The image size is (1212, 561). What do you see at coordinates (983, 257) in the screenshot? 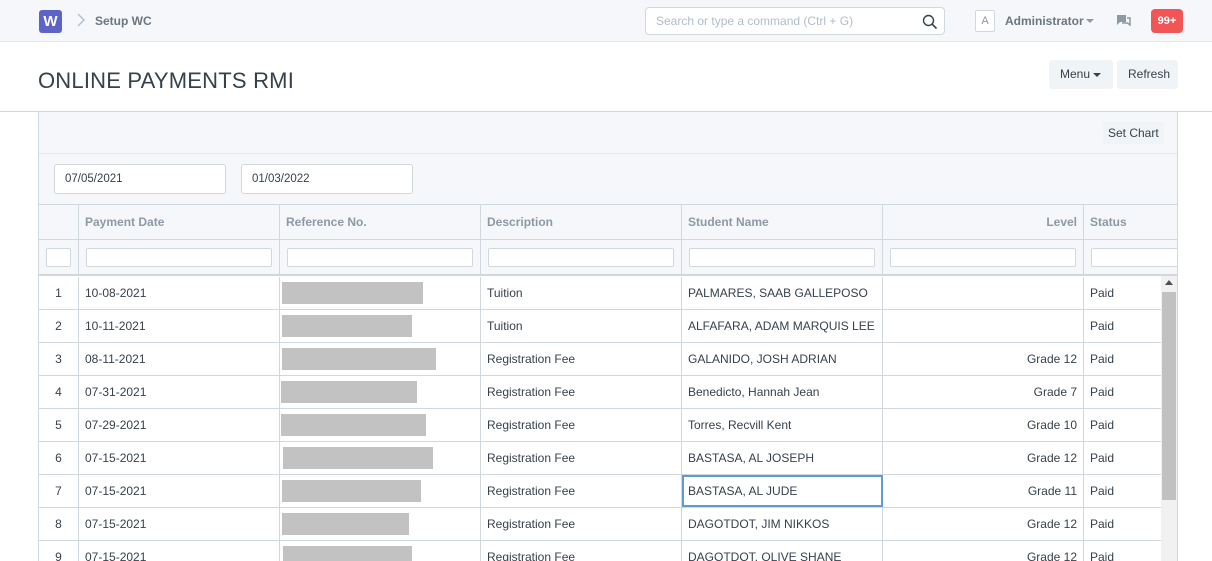
I see `filter-input-level` at bounding box center [983, 257].